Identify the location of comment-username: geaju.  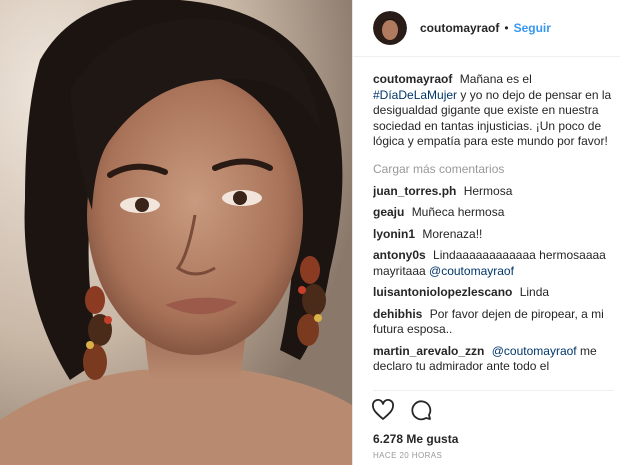
(388, 212).